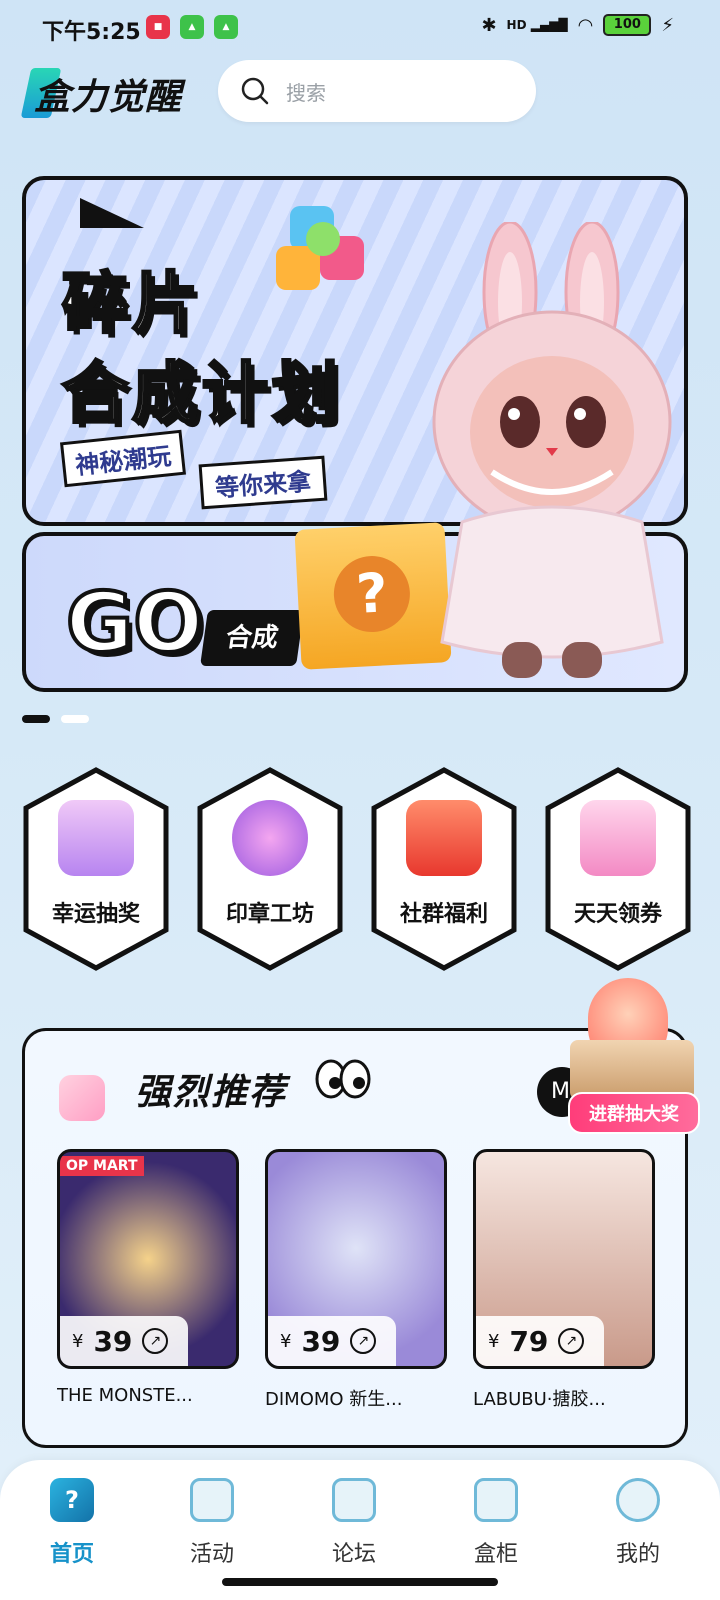 This screenshot has width=720, height=1600. Describe the element at coordinates (255, 91) in the screenshot. I see `search-icon` at that location.